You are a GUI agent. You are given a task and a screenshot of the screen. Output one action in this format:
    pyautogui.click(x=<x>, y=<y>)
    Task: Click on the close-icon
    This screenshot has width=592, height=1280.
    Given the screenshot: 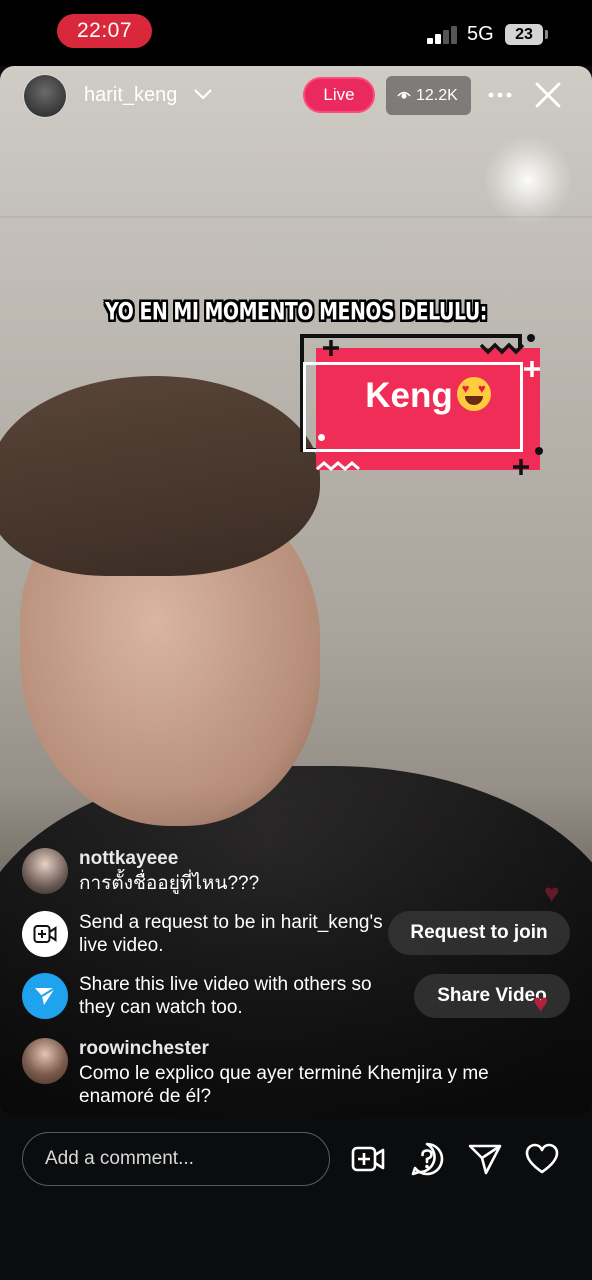 What is the action you would take?
    pyautogui.click(x=548, y=95)
    